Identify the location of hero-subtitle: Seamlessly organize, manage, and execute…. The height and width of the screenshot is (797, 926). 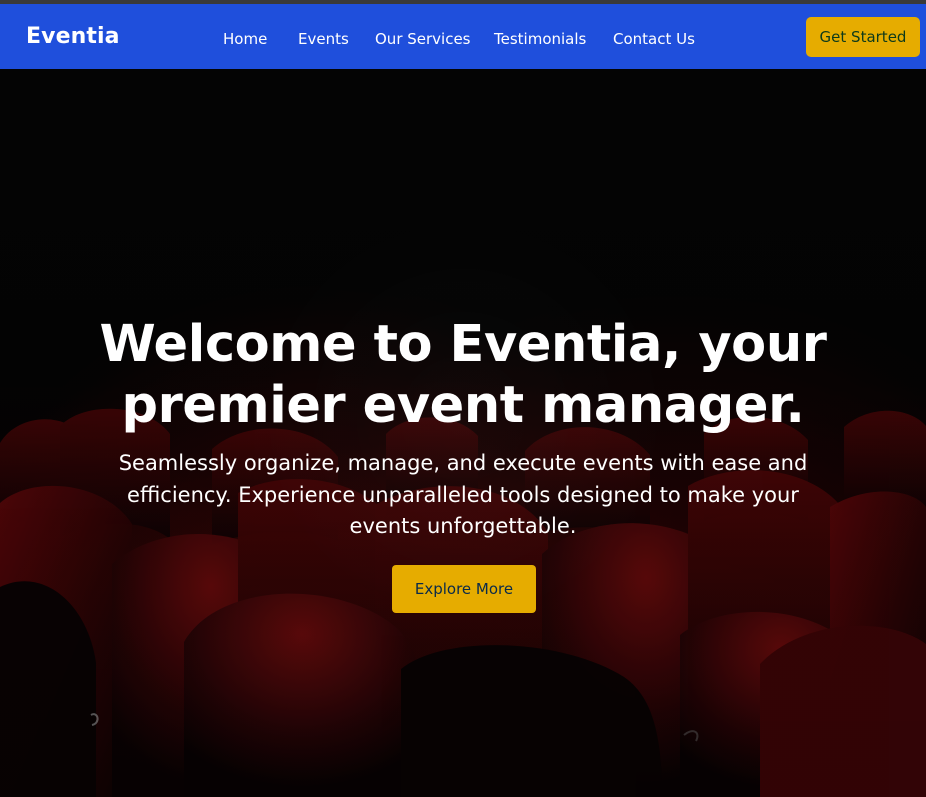
(463, 494).